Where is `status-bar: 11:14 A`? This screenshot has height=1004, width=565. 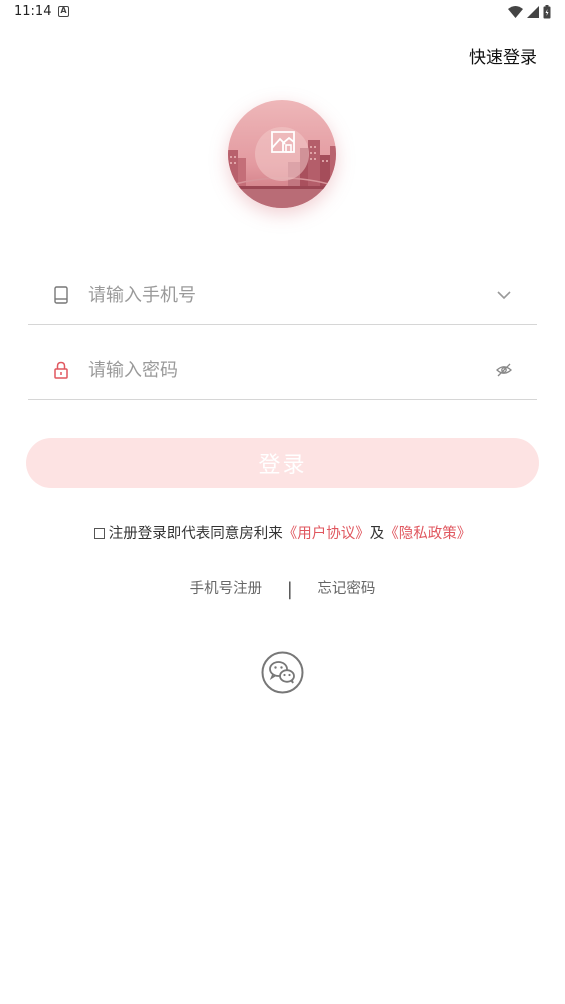 status-bar: 11:14 A is located at coordinates (282, 13).